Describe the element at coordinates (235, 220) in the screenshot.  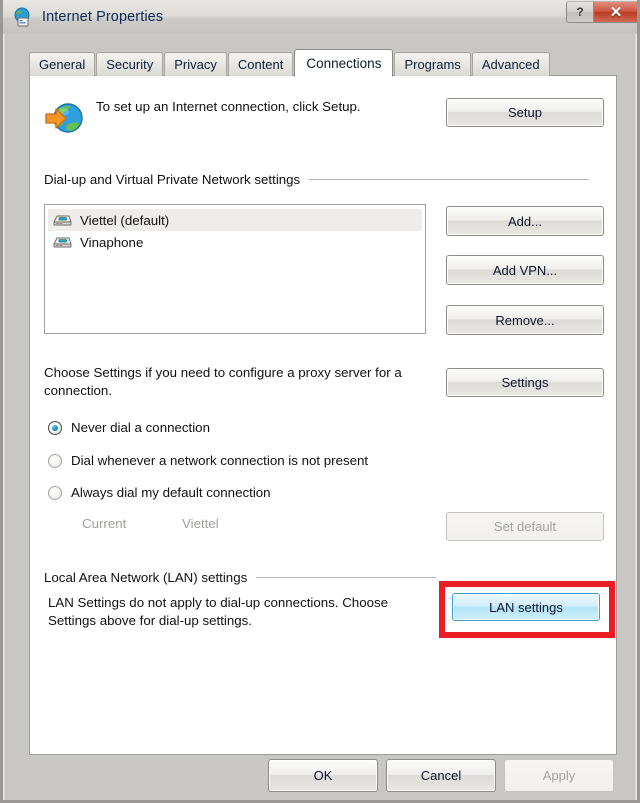
I see `list-item: Viettel (default)` at that location.